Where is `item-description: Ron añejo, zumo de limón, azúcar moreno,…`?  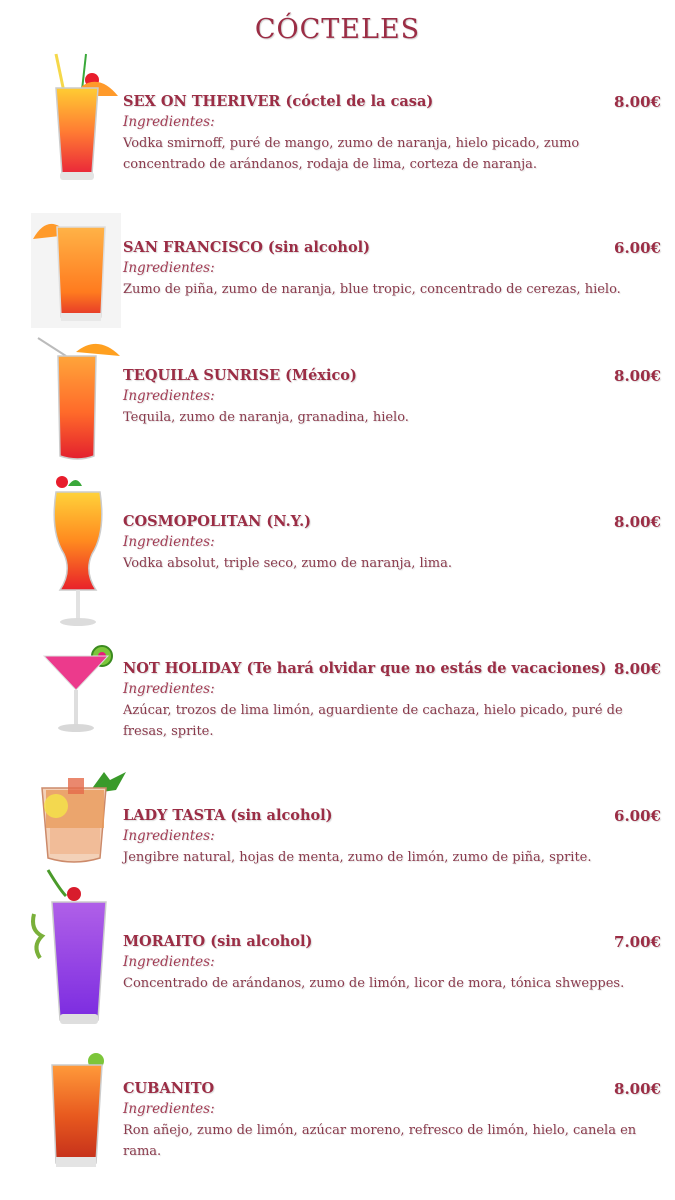 item-description: Ron añejo, zumo de limón, azúcar moreno,… is located at coordinates (380, 1141).